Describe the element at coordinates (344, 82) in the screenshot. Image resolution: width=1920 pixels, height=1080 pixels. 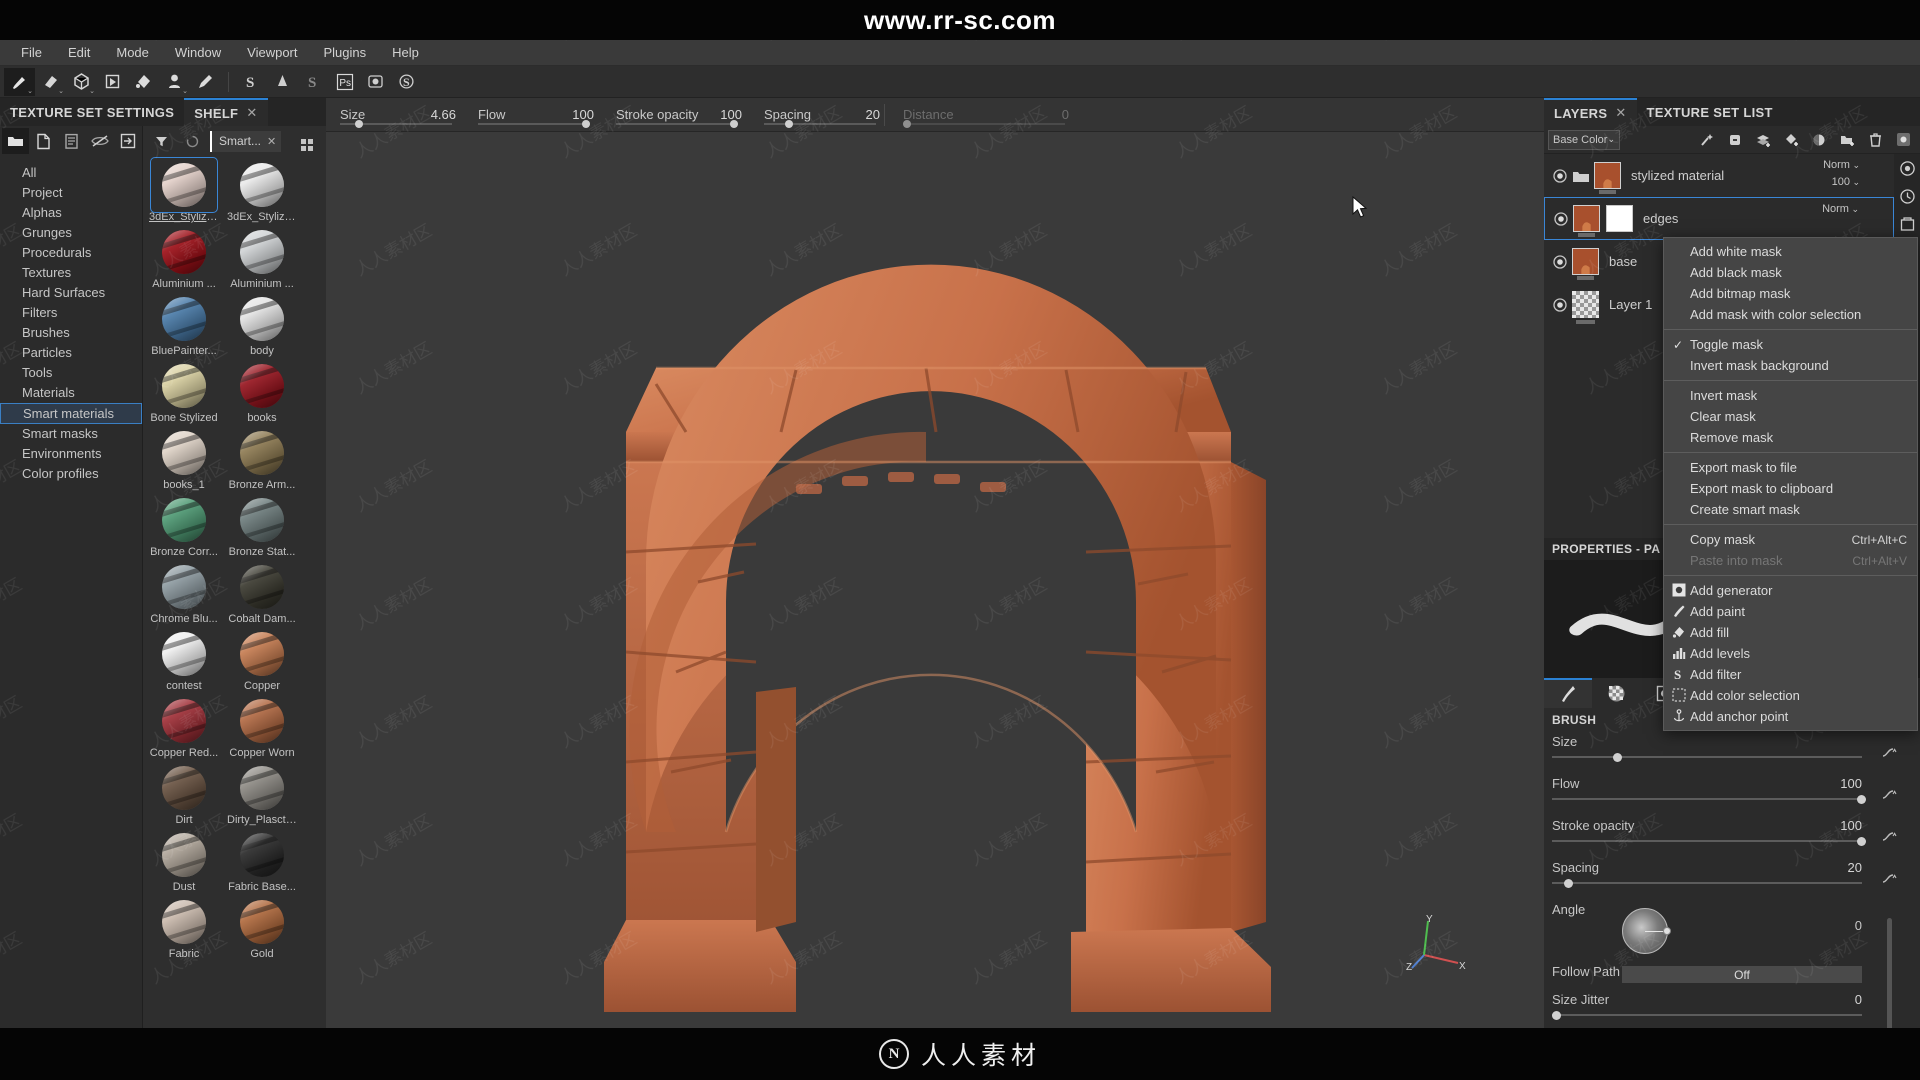
I see `photoshop-bridge: Ps` at that location.